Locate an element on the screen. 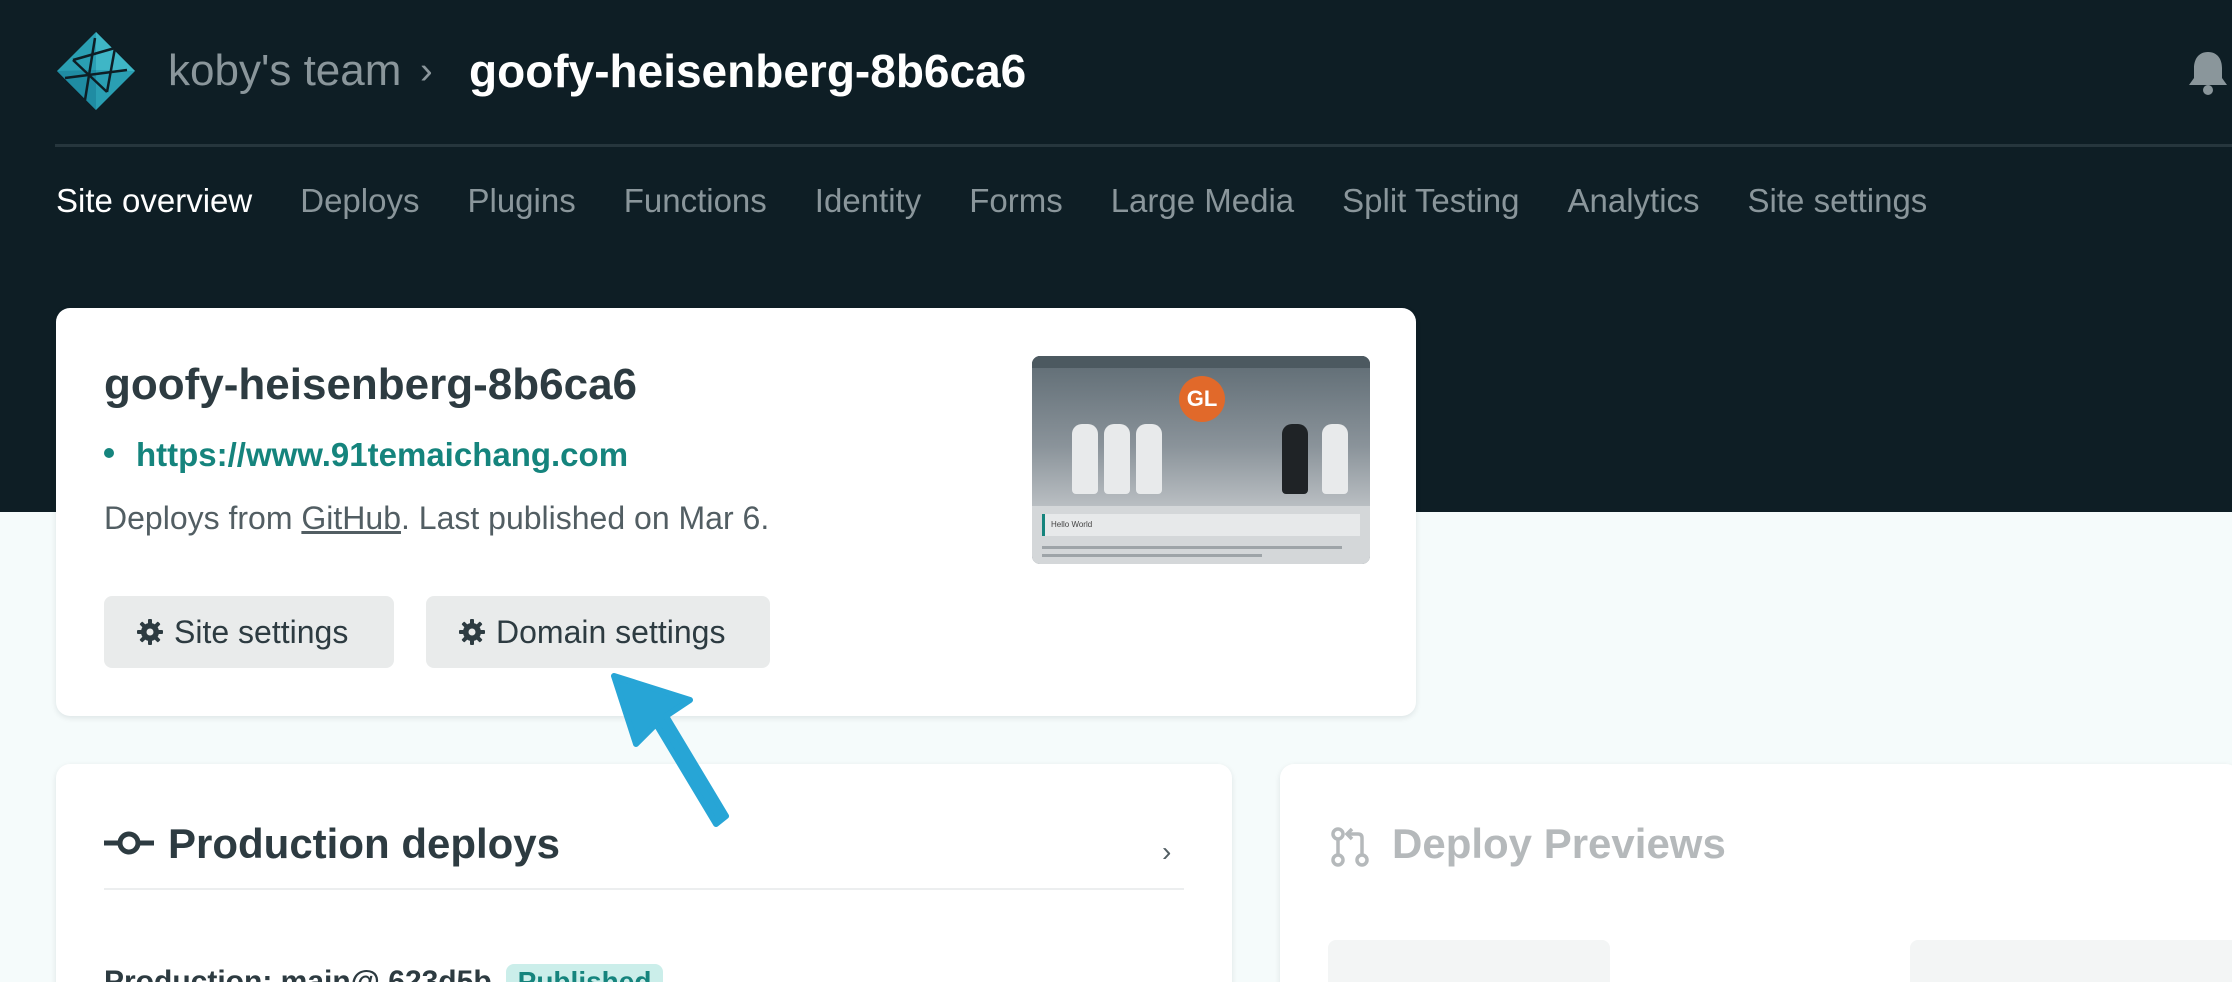 This screenshot has width=2232, height=982. tab-large-media: Large Media is located at coordinates (1202, 201).